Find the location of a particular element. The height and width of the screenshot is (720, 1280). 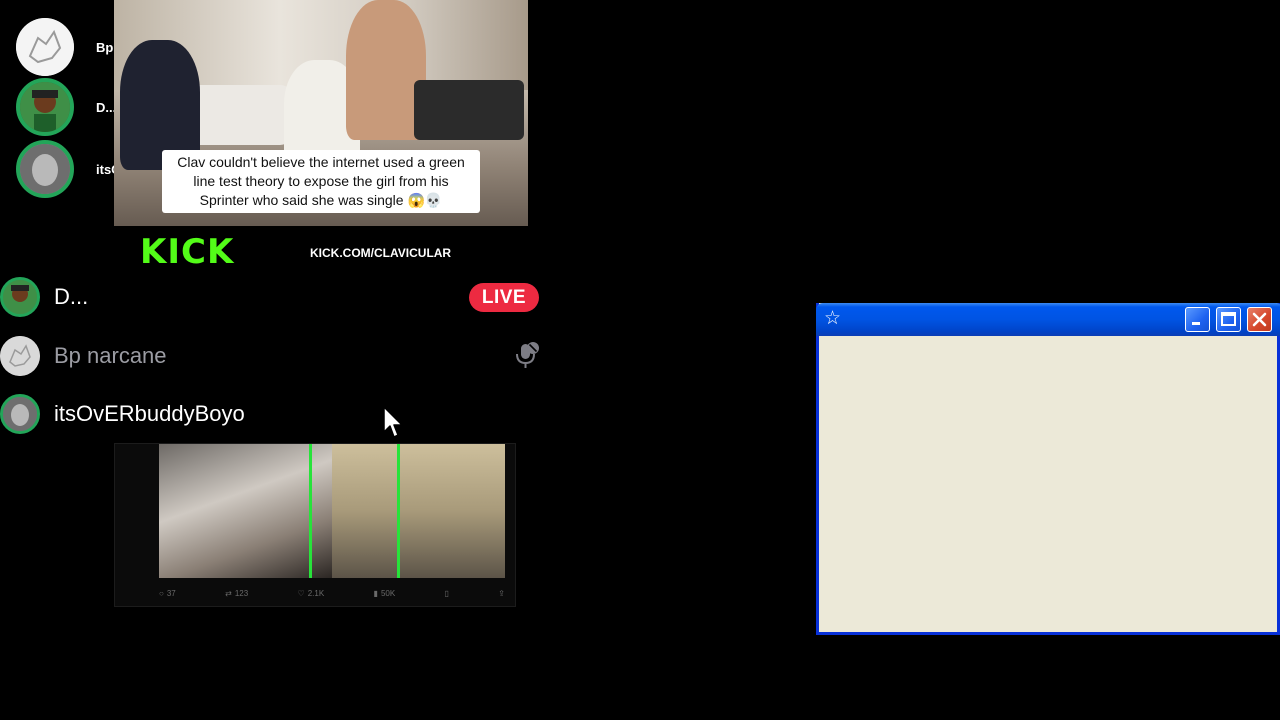

live-badge: LIVE is located at coordinates (504, 297).